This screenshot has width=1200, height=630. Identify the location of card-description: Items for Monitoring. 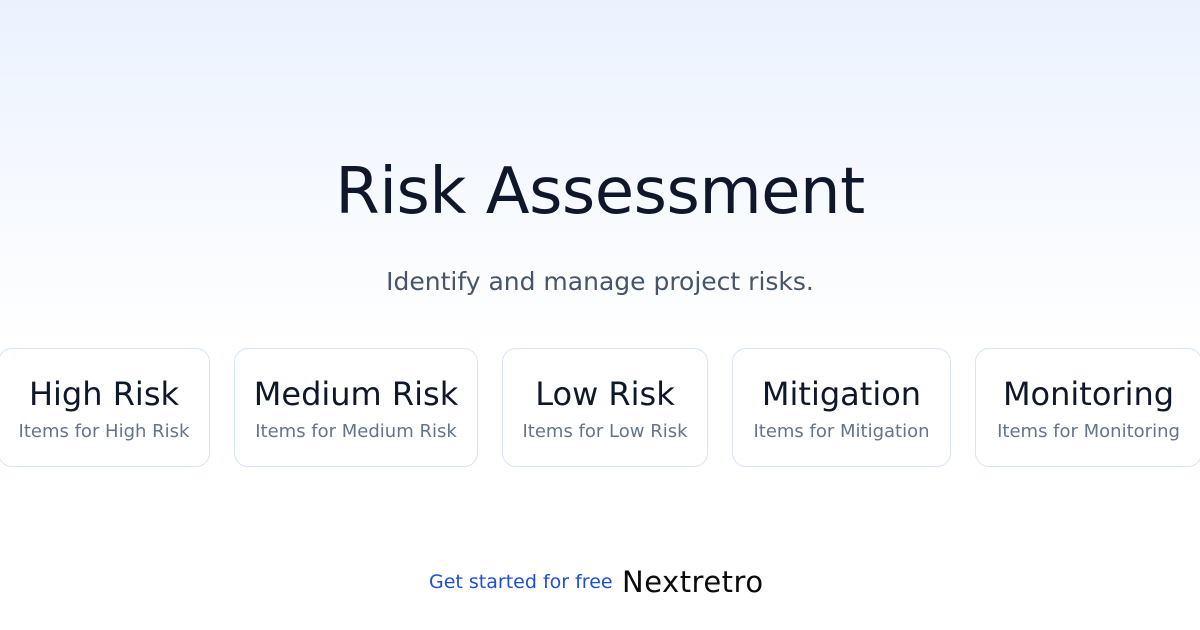
(1088, 431).